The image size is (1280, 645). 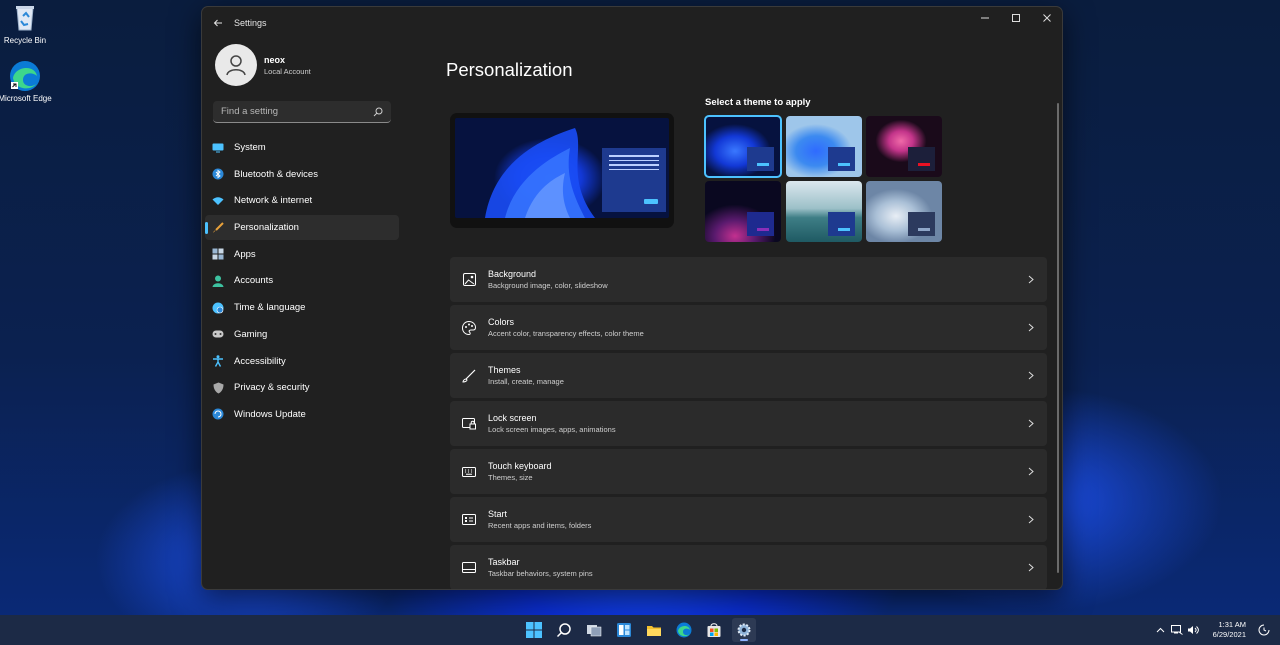 I want to click on nav-item-network: Network & internet, so click(x=302, y=200).